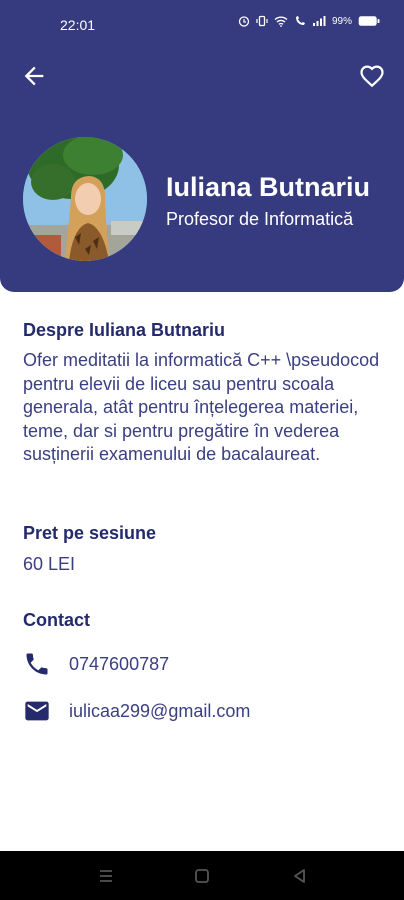 This screenshot has height=900, width=404. What do you see at coordinates (56, 620) in the screenshot?
I see `contact-title: Contact` at bounding box center [56, 620].